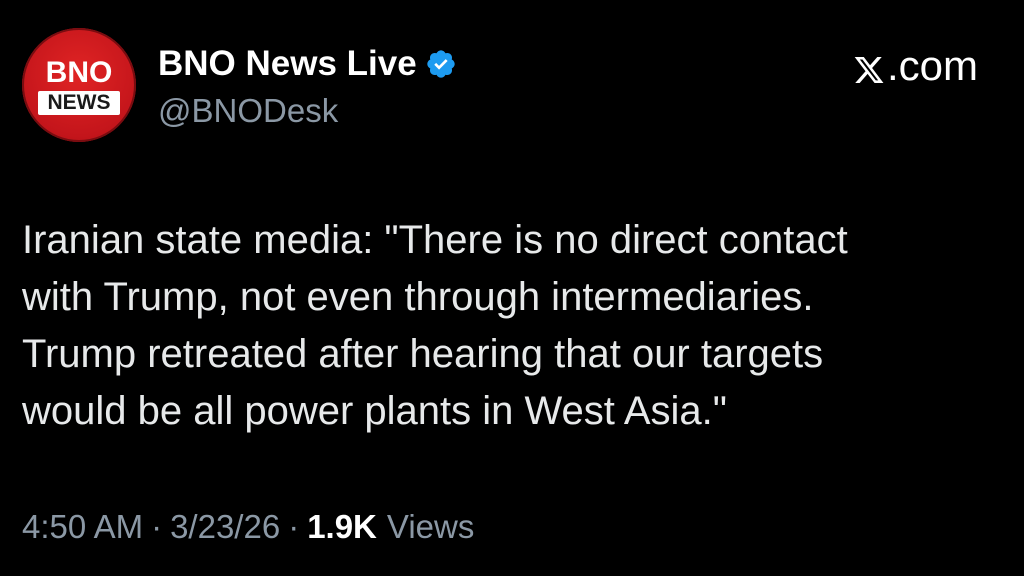  Describe the element at coordinates (225, 527) in the screenshot. I see `tweet-date: 3/23/26` at that location.